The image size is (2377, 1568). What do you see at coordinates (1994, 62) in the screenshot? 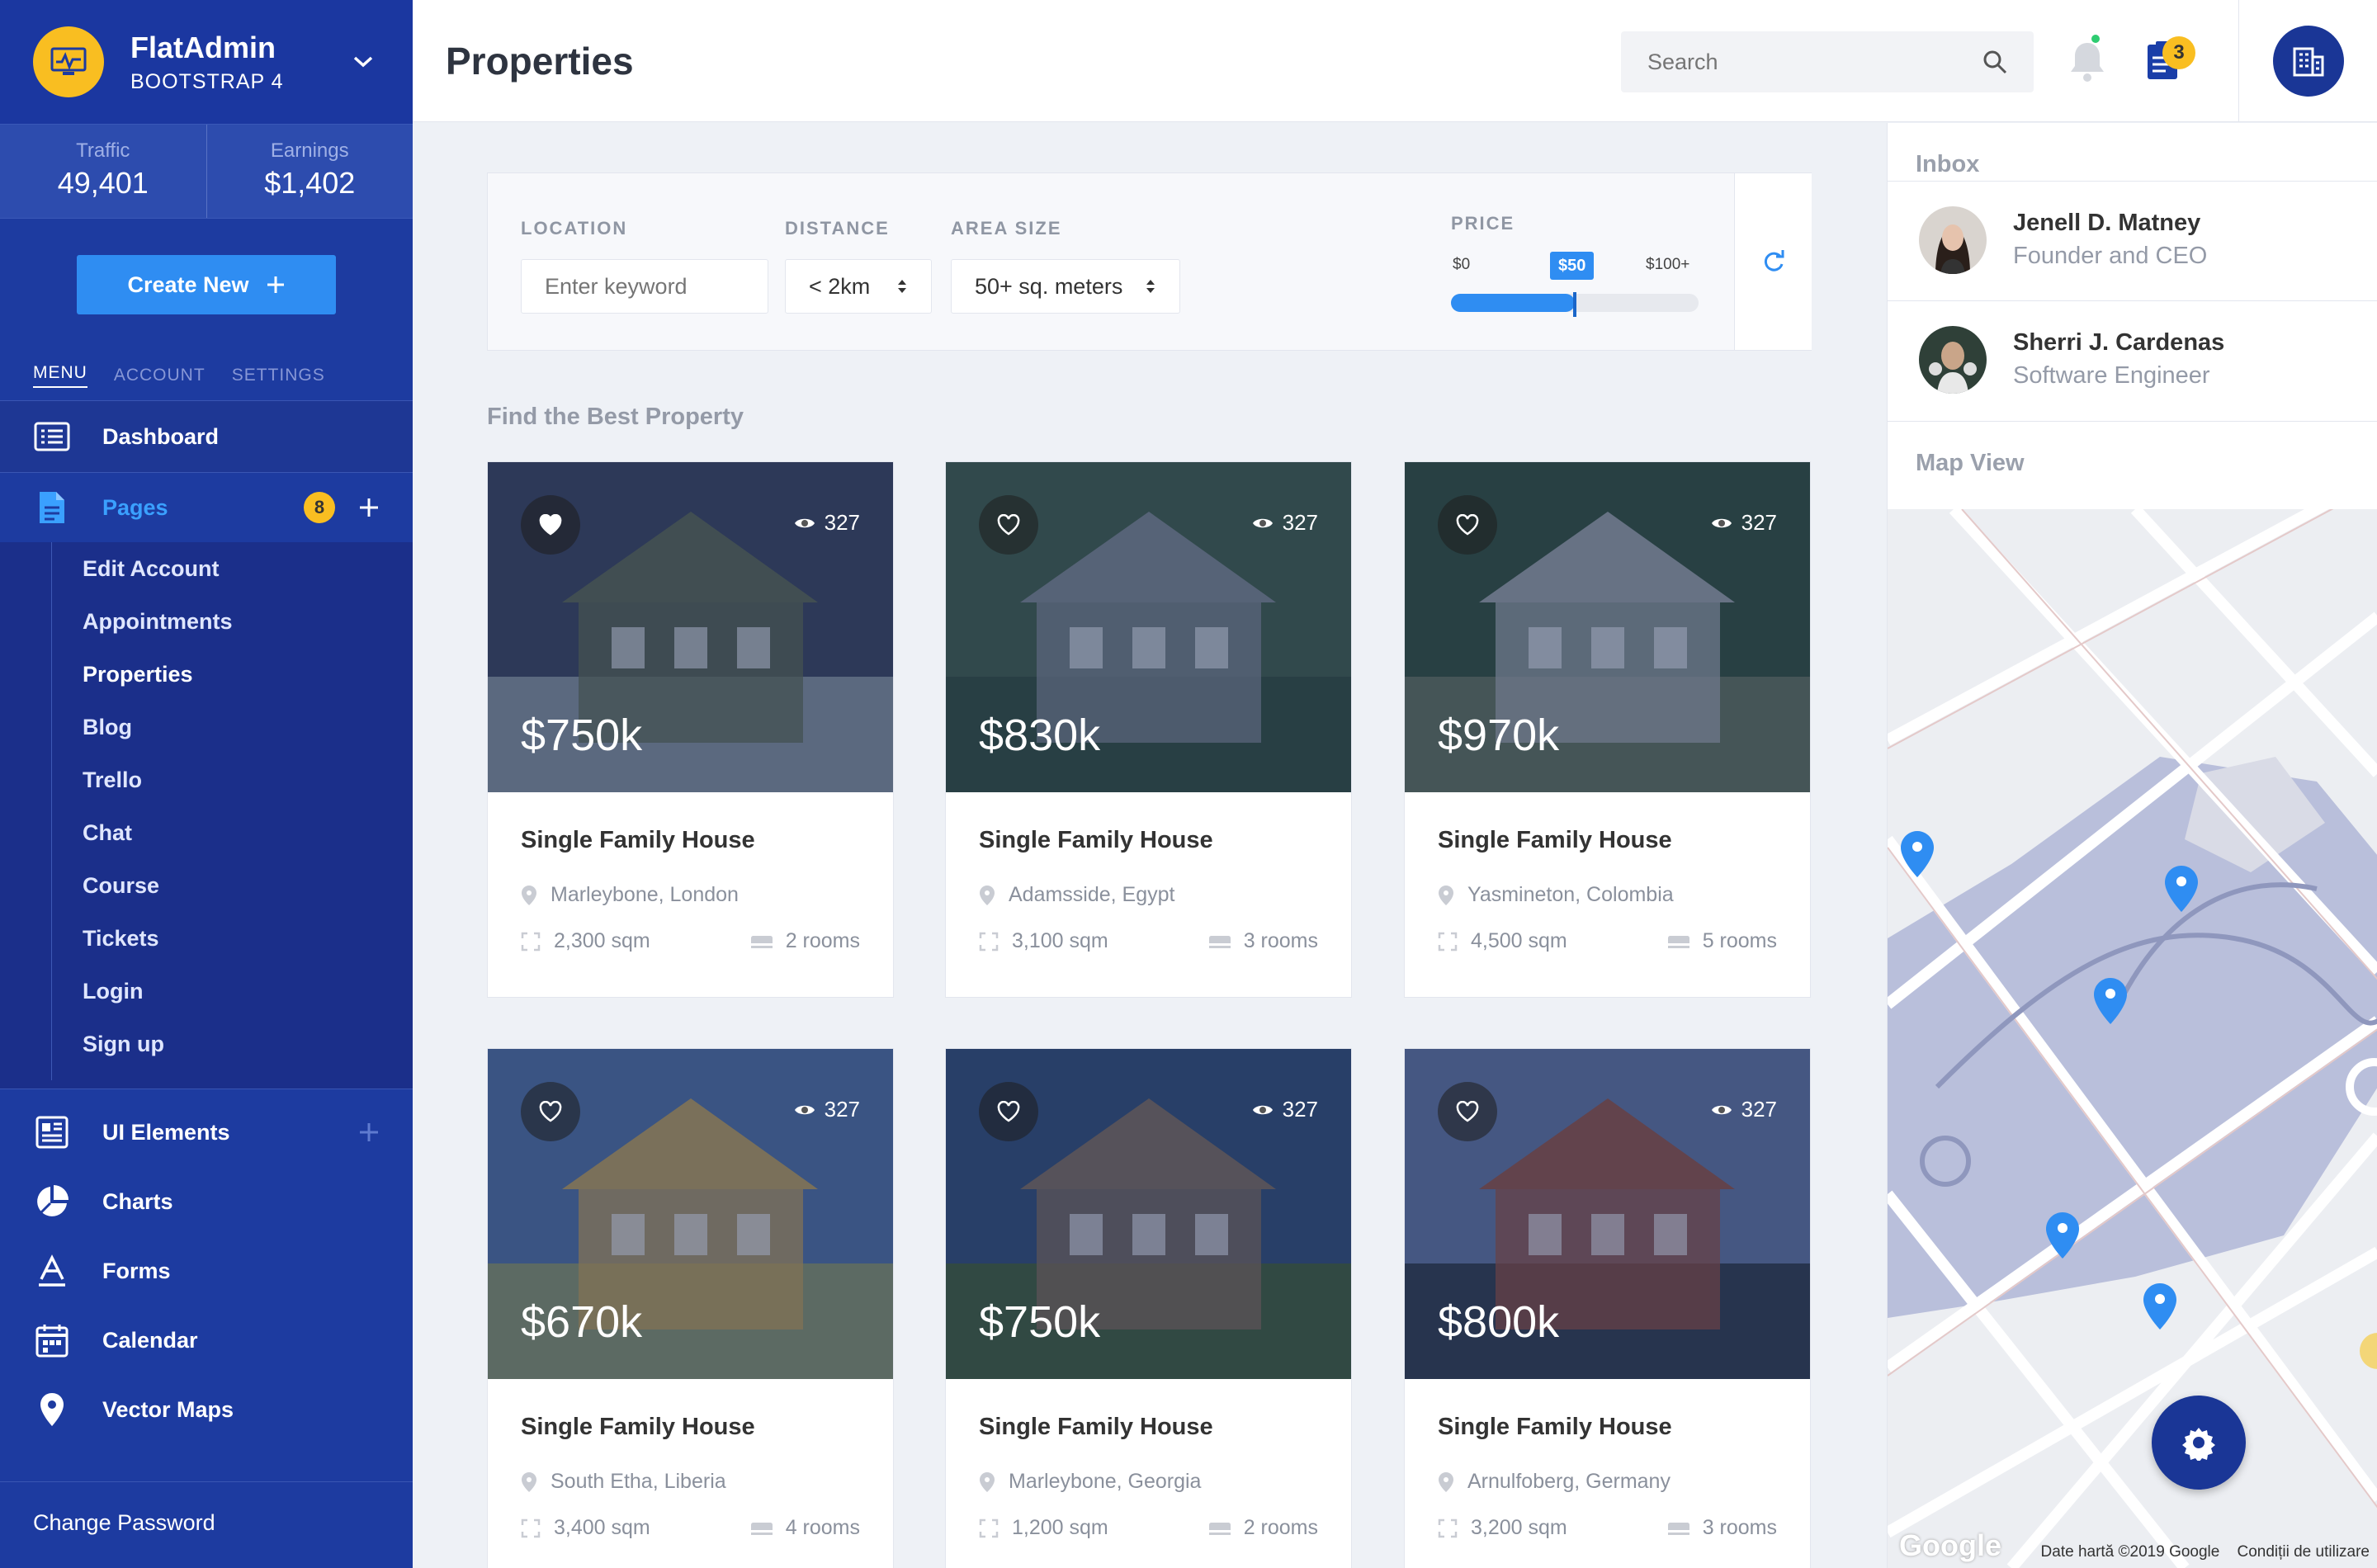
I see `search-icon` at bounding box center [1994, 62].